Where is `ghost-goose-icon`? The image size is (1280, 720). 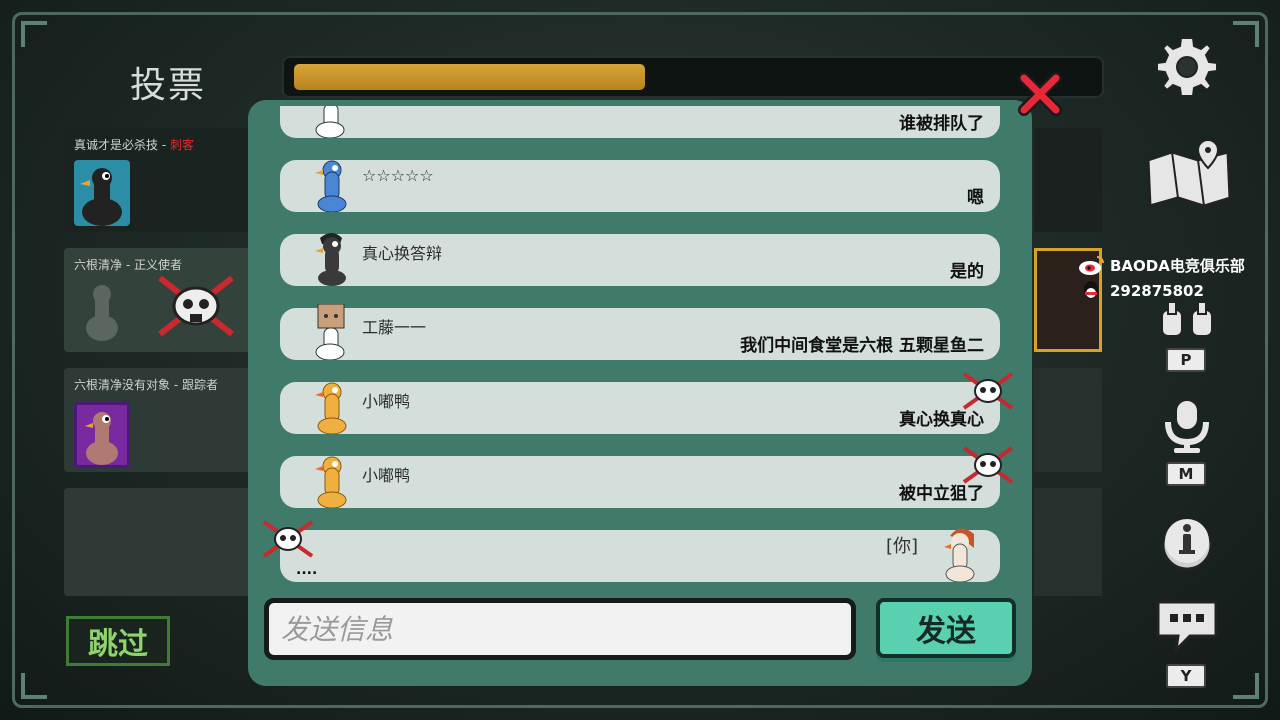
ghost-goose-icon is located at coordinates (102, 313).